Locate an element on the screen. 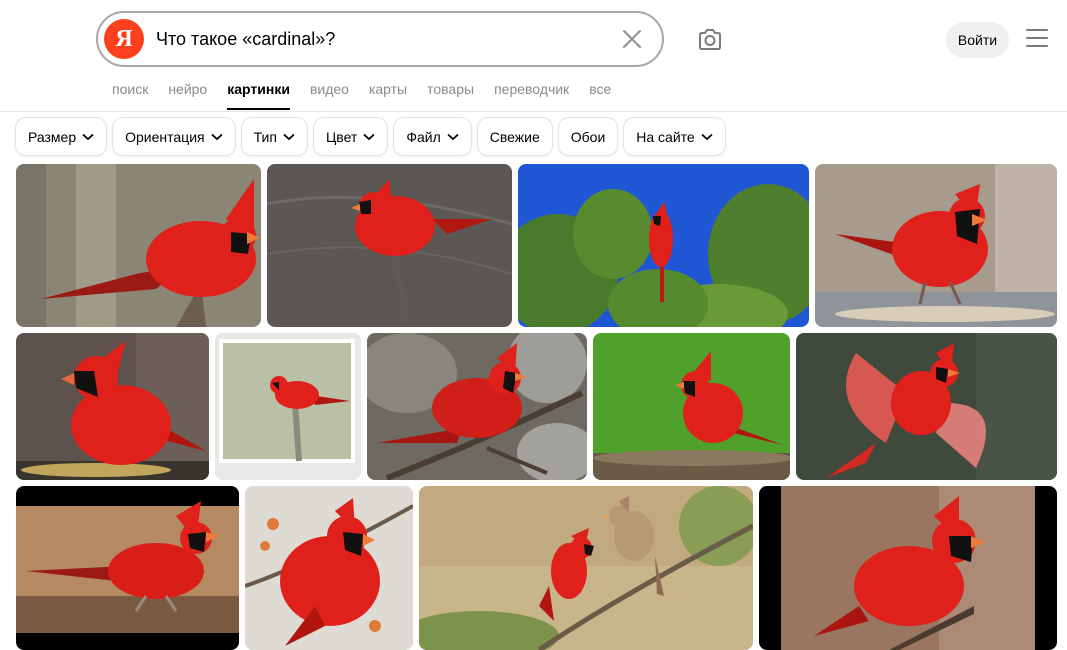 This screenshot has width=1067, height=650. tab-products: товары is located at coordinates (450, 95).